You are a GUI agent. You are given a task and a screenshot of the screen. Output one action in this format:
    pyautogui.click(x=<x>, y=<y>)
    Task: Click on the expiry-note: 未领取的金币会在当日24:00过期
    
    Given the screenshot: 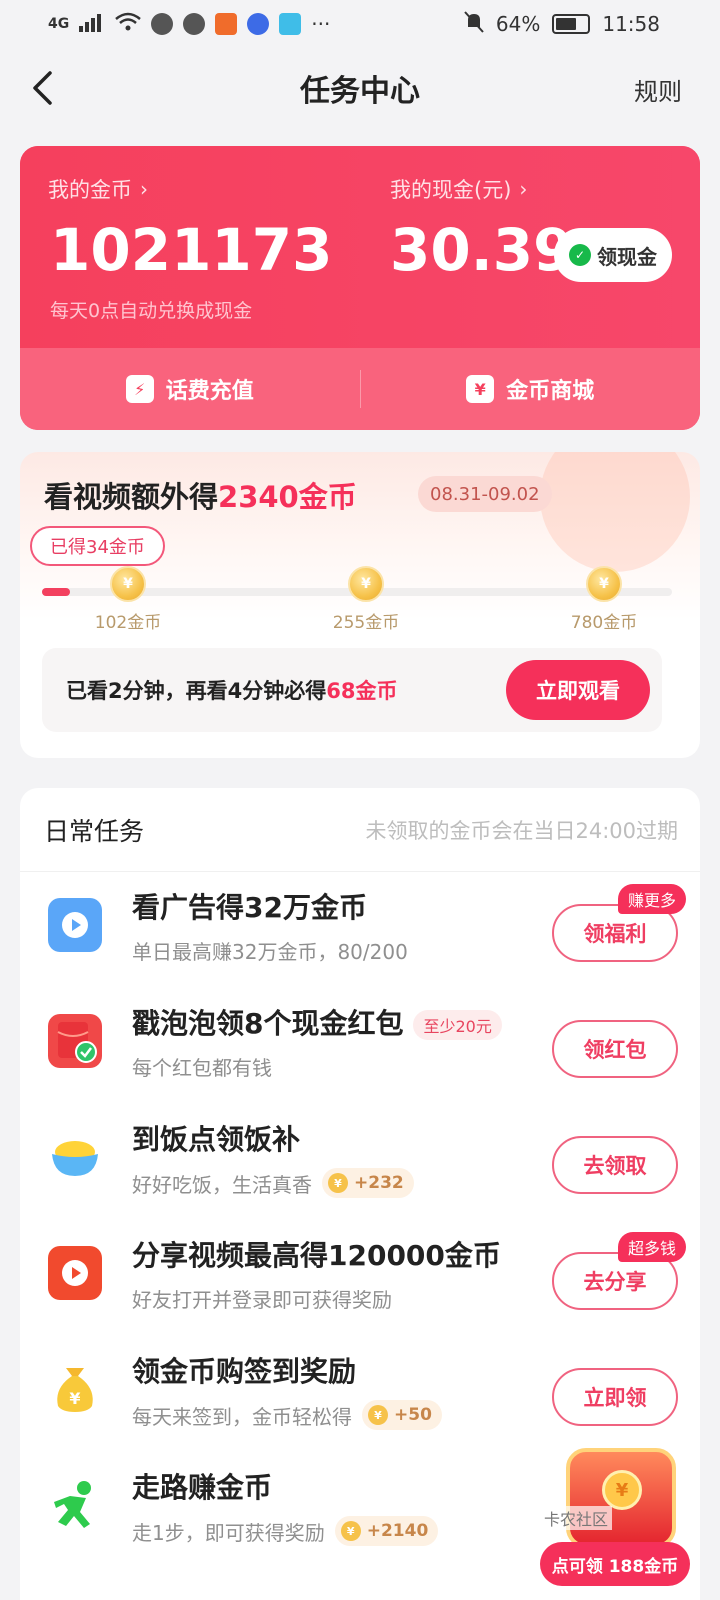 What is the action you would take?
    pyautogui.click(x=521, y=830)
    